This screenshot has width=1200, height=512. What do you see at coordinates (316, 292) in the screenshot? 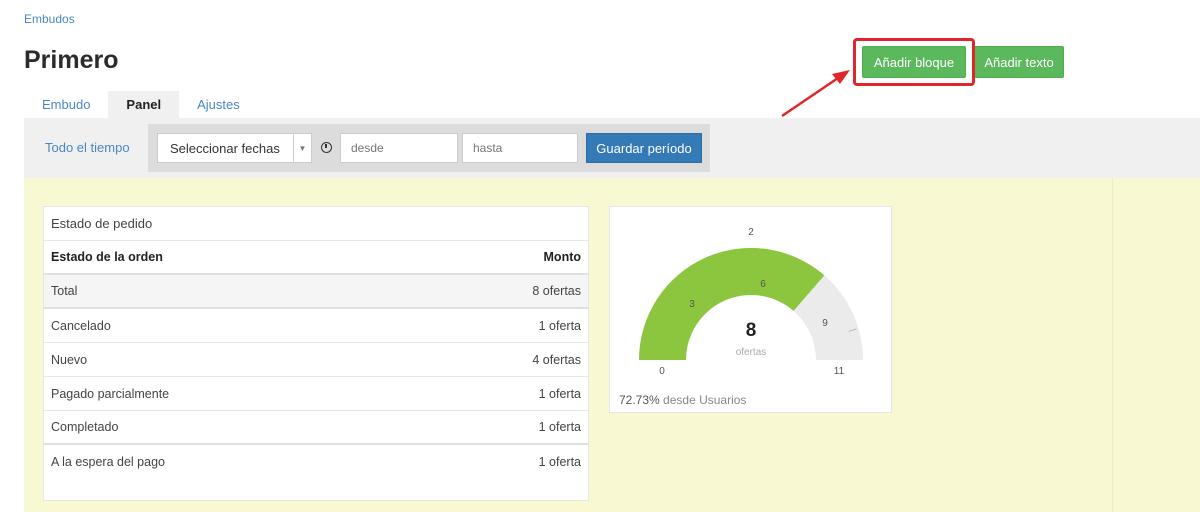
I see `table-row: Total 8 ofertas` at bounding box center [316, 292].